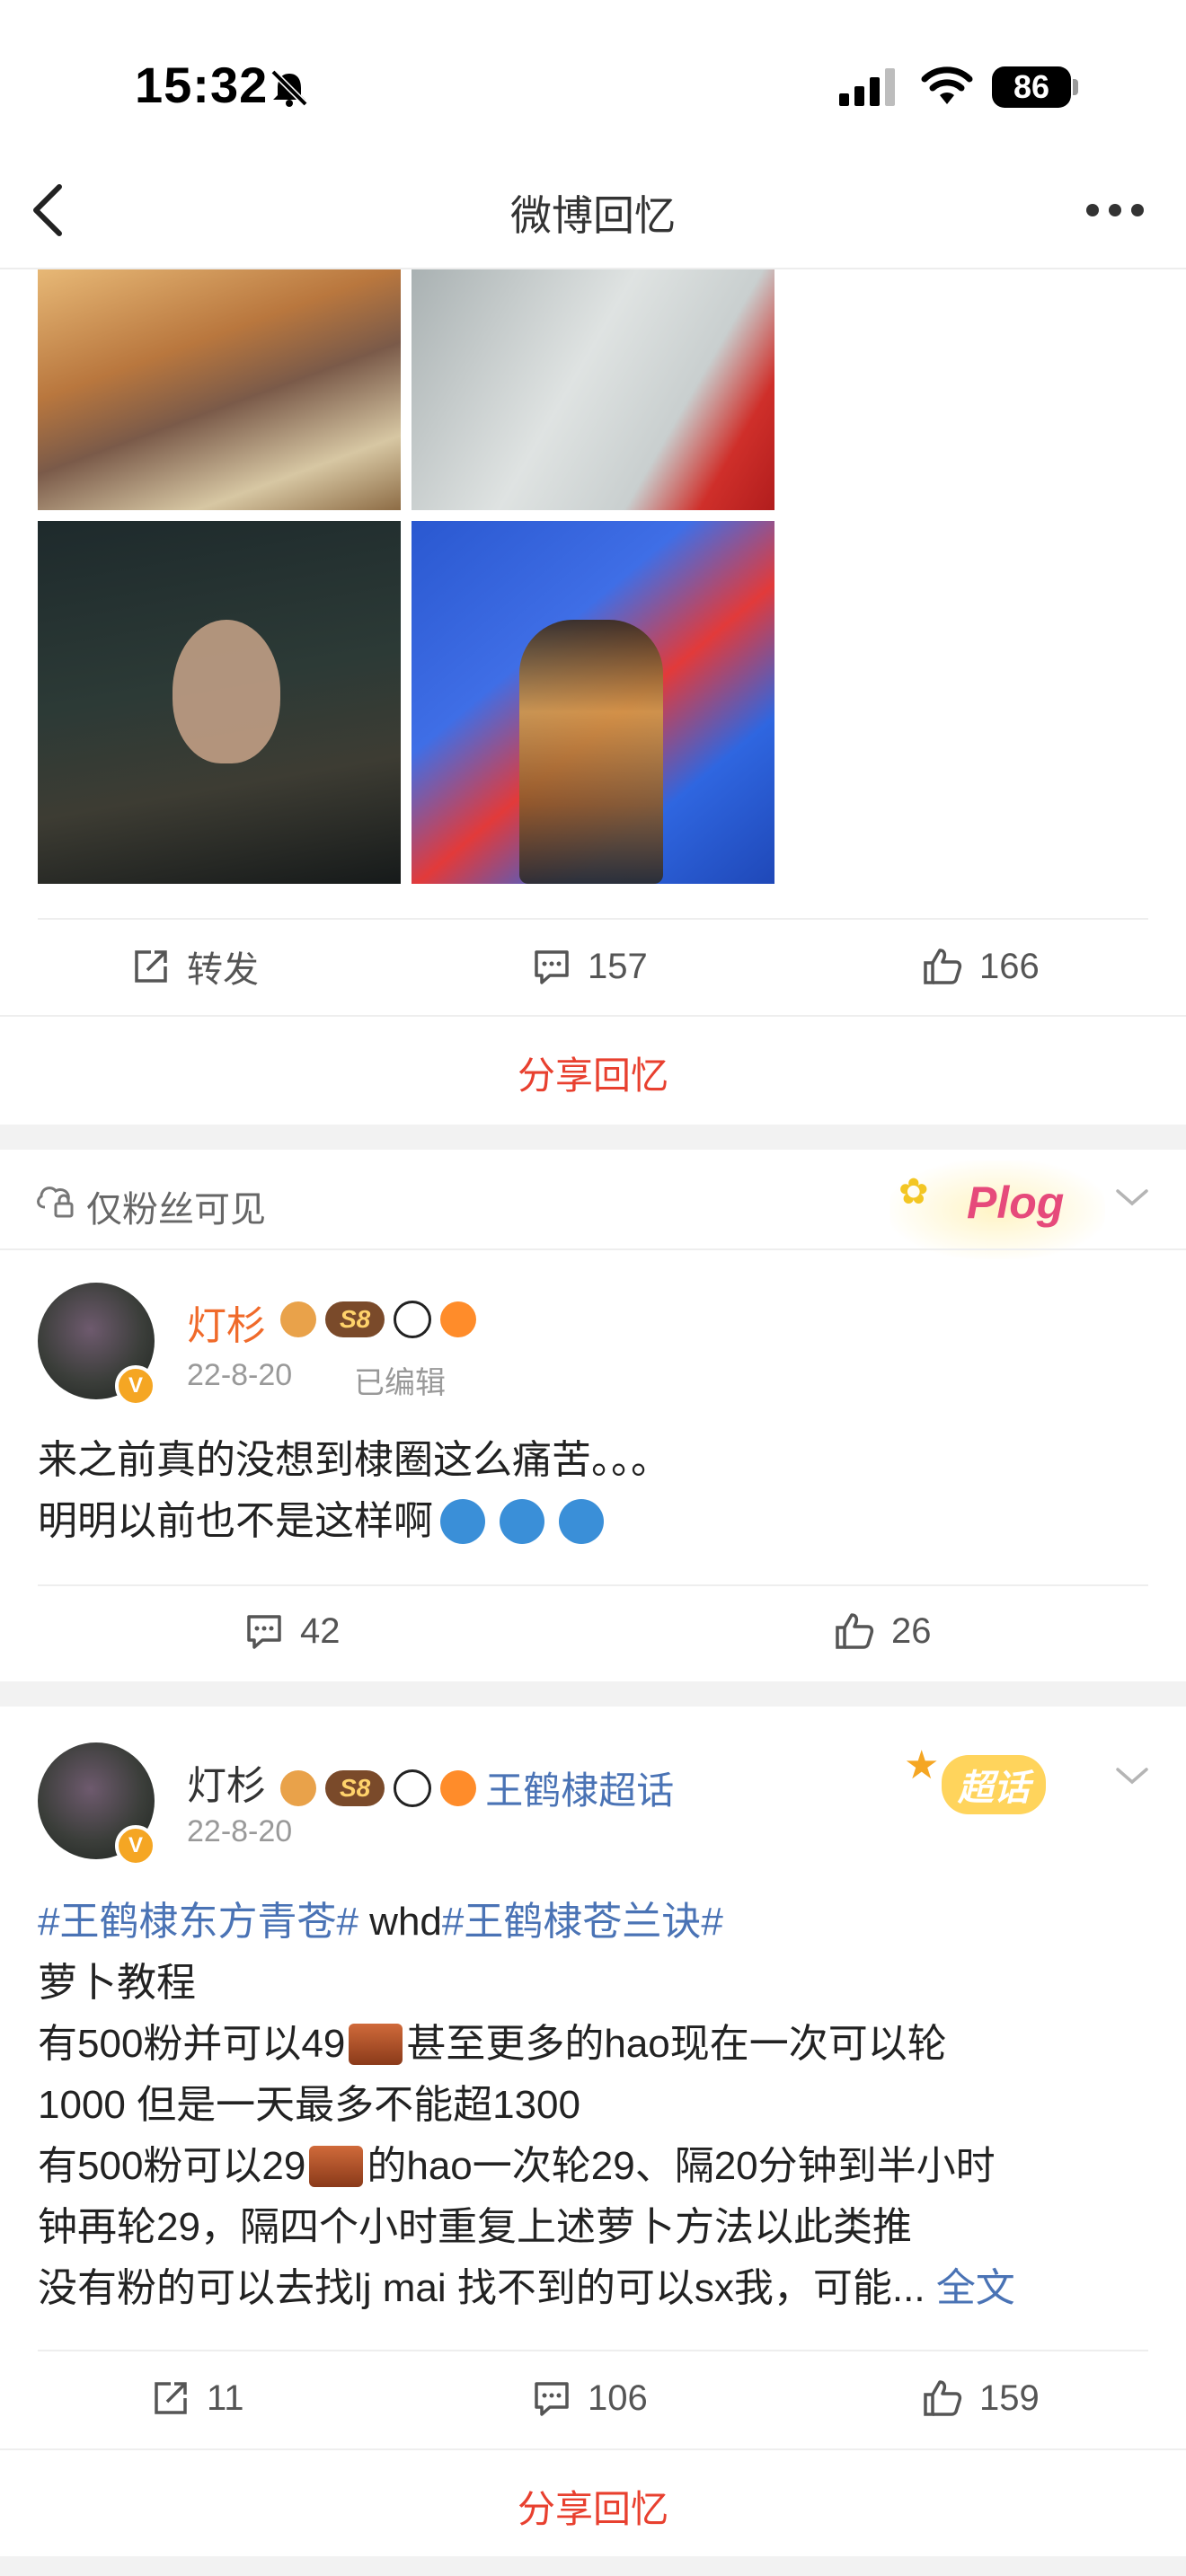 The height and width of the screenshot is (2576, 1186). I want to click on repost-label: 转发, so click(223, 970).